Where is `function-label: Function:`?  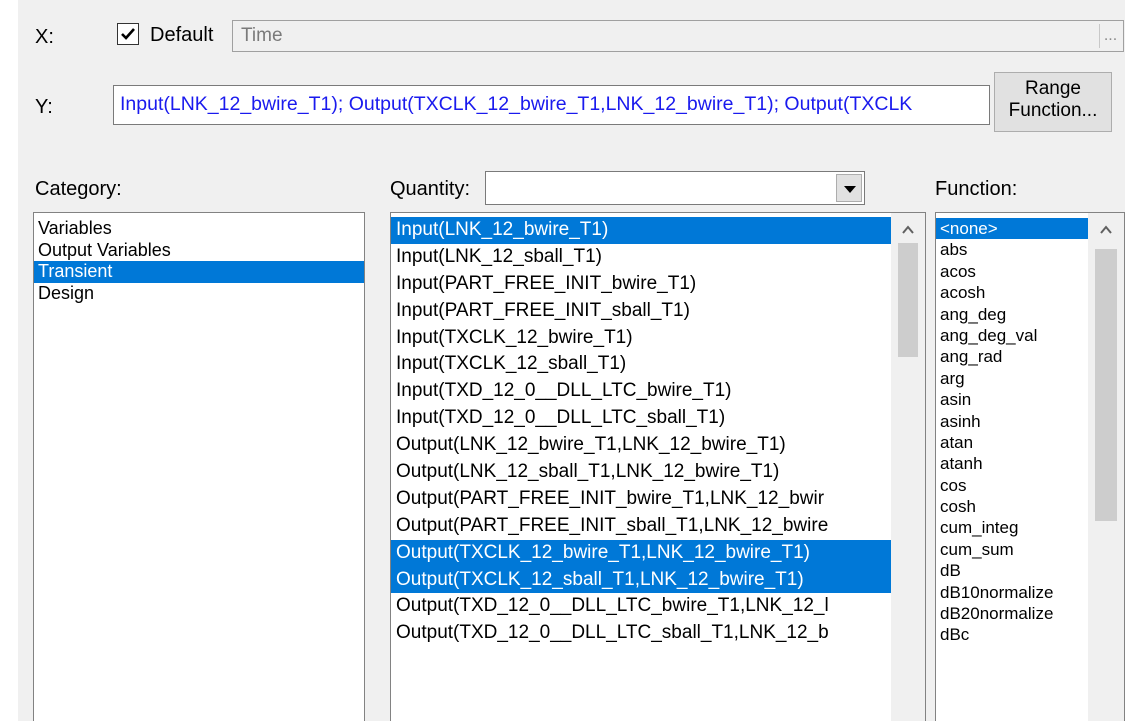 function-label: Function: is located at coordinates (976, 189).